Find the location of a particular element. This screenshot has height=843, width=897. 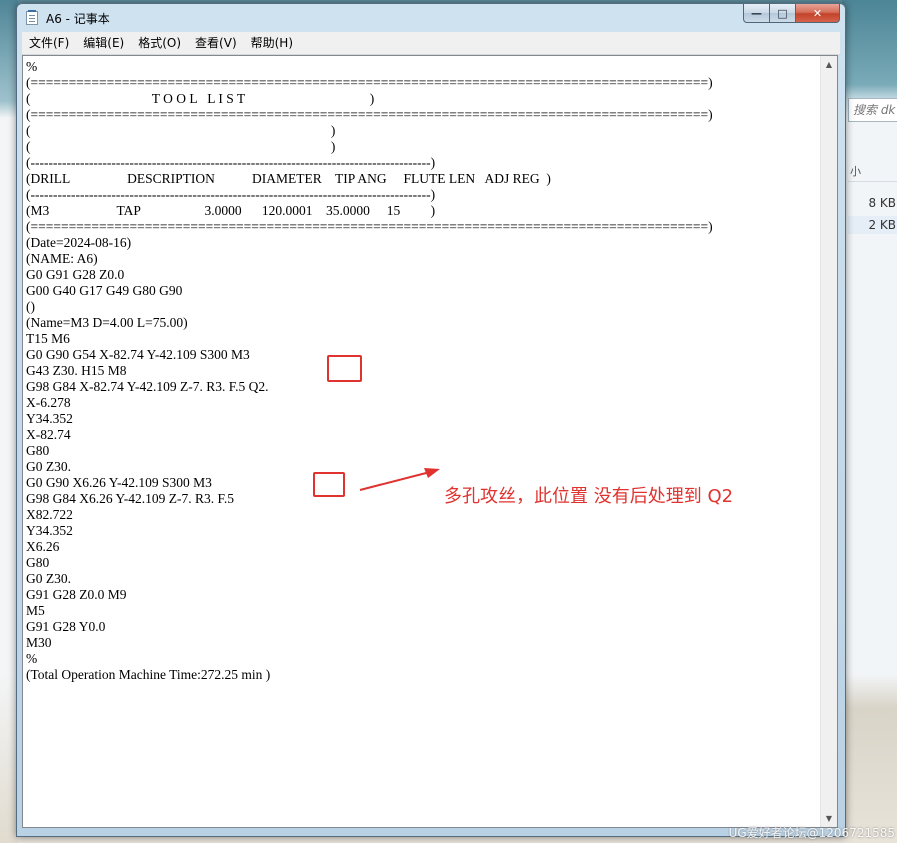

background-search-box: 搜索 dk is located at coordinates (872, 110).